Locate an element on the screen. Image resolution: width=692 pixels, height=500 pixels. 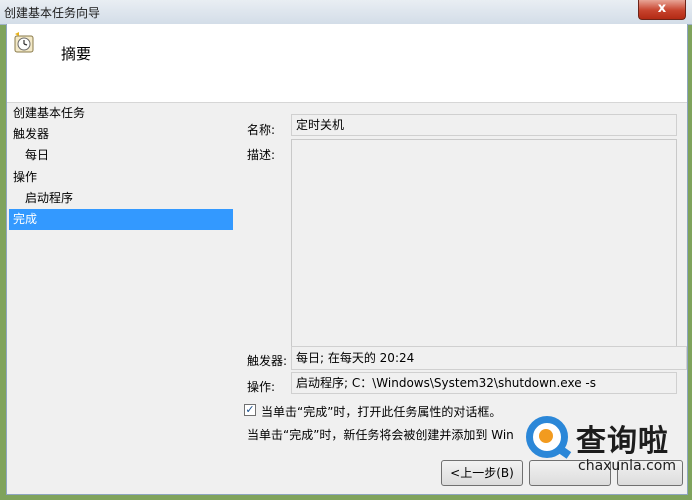
window-title: 创建基本任务向导 is located at coordinates (52, 13).